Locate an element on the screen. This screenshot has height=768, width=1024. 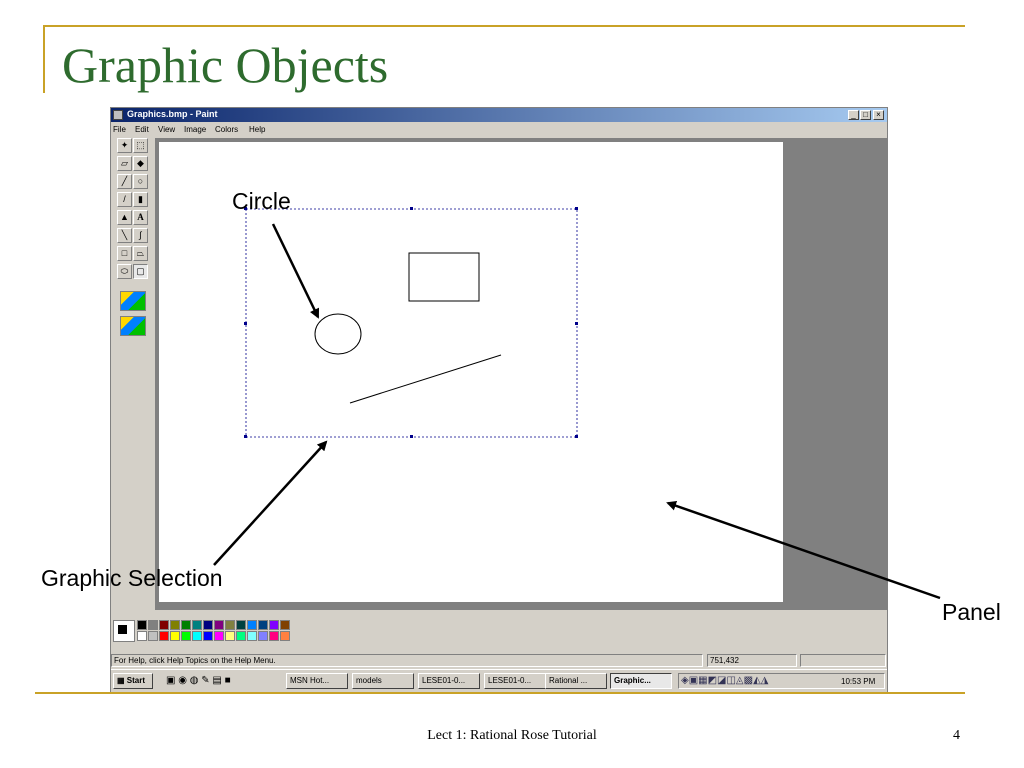
menu-edit: Edit is located at coordinates (142, 129).